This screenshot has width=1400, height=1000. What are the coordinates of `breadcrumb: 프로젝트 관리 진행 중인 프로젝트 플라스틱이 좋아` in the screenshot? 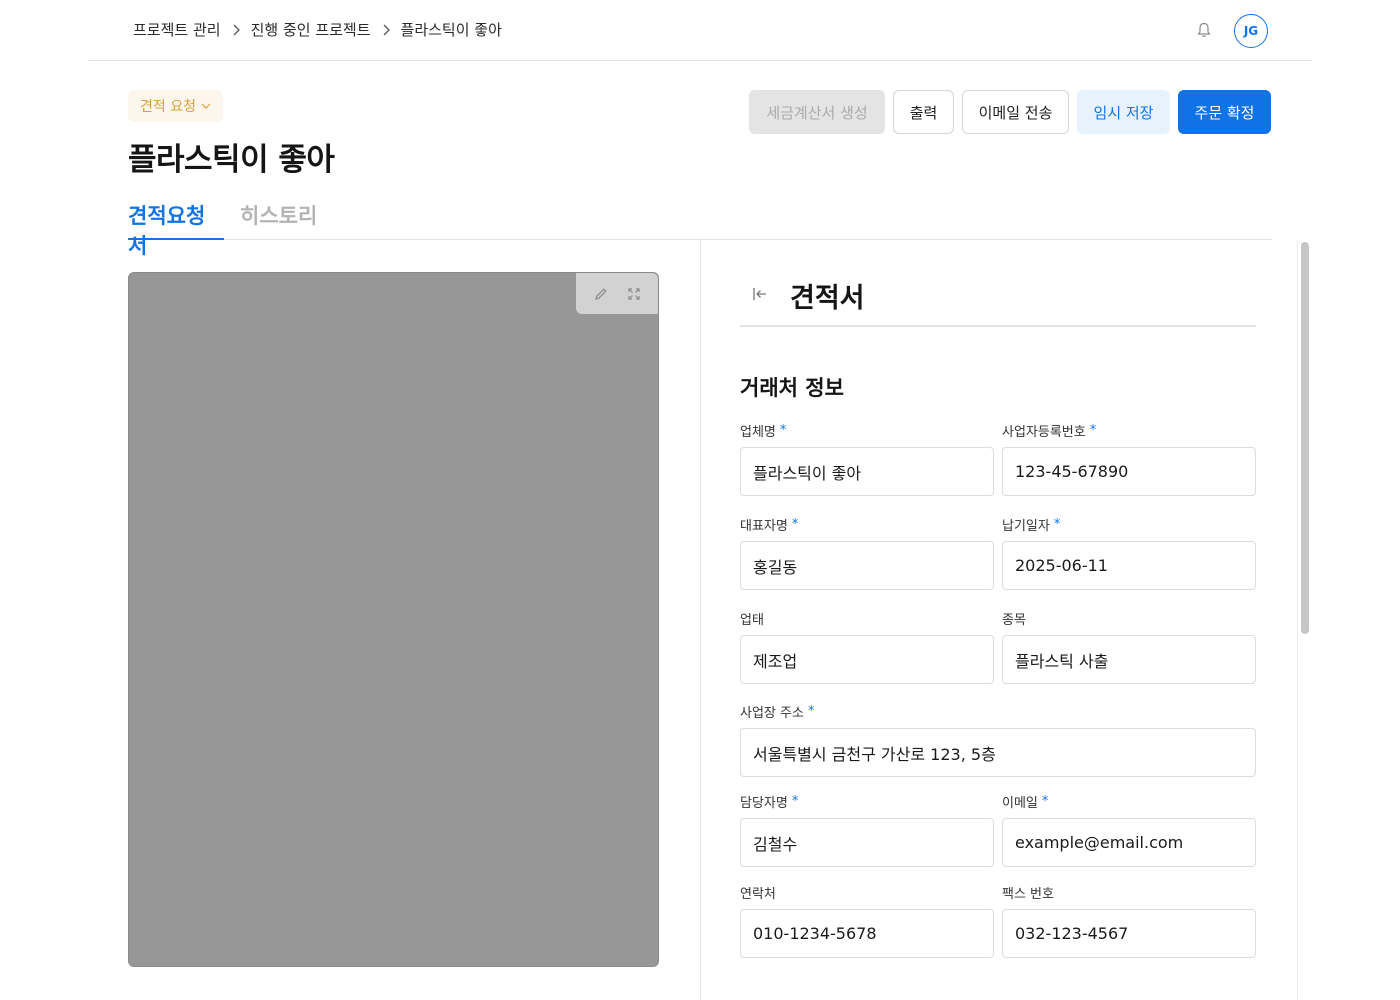 It's located at (317, 29).